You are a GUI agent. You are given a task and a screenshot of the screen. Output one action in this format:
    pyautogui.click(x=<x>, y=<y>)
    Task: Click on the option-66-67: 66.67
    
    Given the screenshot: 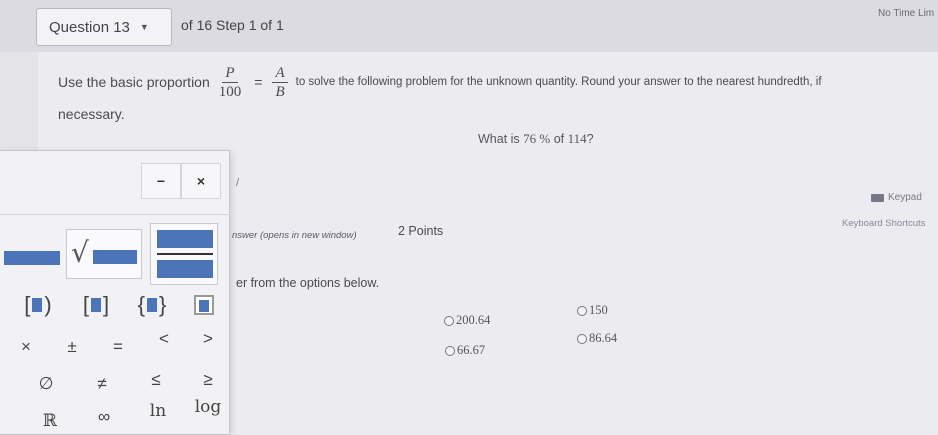 What is the action you would take?
    pyautogui.click(x=465, y=350)
    